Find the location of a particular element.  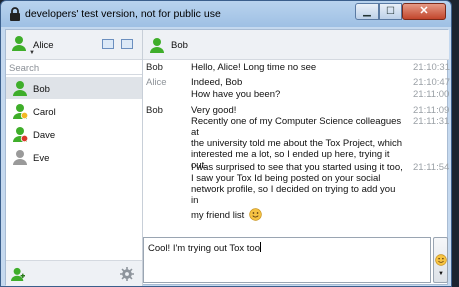

message-time: 21:11:54 is located at coordinates (431, 167).